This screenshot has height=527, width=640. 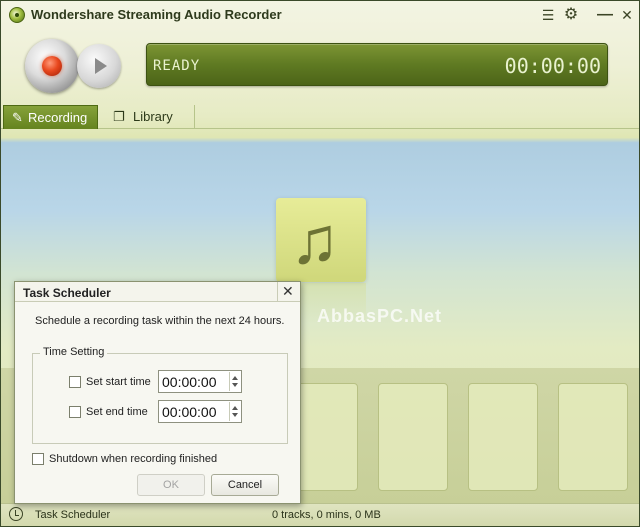 I want to click on library-stats: 0 tracks, 0 mins, 0 MB, so click(x=326, y=515).